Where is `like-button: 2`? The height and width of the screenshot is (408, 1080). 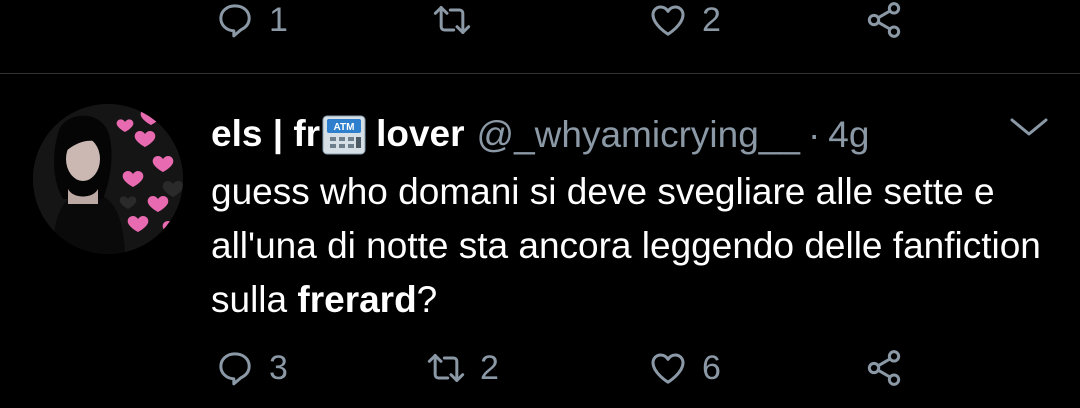 like-button: 2 is located at coordinates (684, 20).